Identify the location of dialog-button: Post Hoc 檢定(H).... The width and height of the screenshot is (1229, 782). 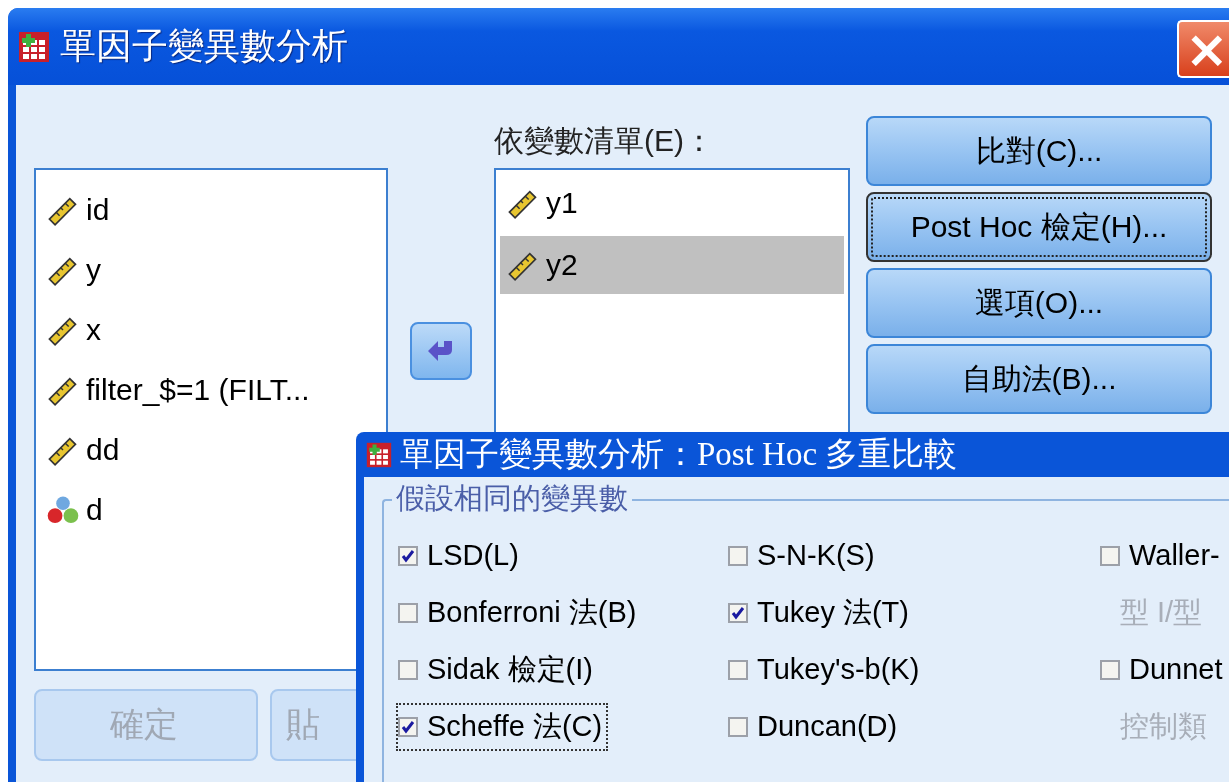
(1039, 227).